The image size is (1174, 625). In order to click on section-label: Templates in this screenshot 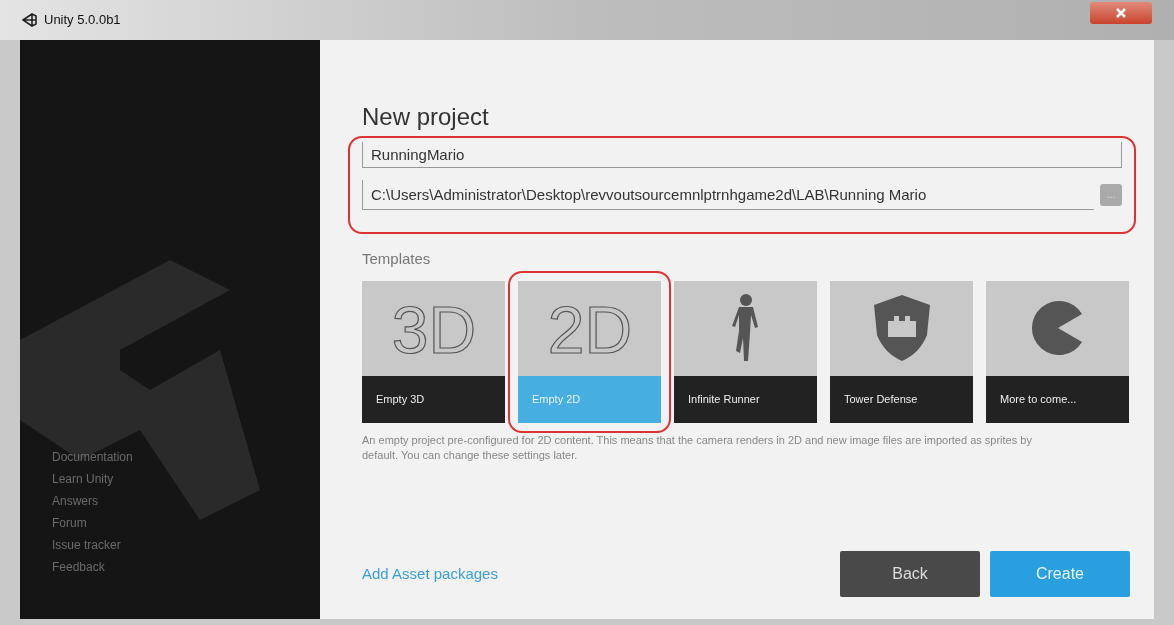, I will do `click(397, 259)`.